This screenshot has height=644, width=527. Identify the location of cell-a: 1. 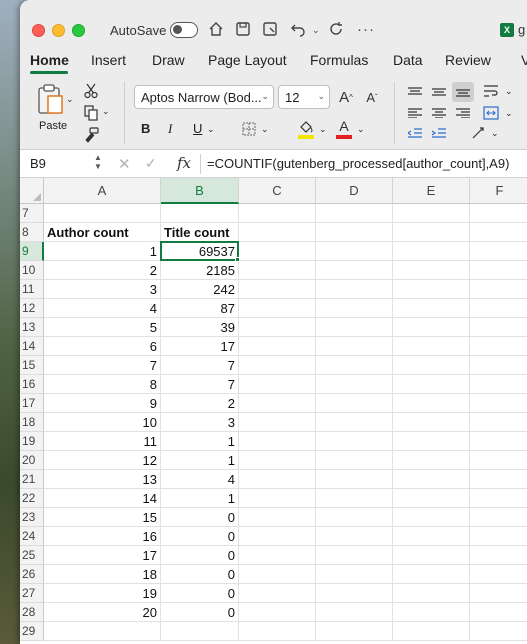
(102, 251).